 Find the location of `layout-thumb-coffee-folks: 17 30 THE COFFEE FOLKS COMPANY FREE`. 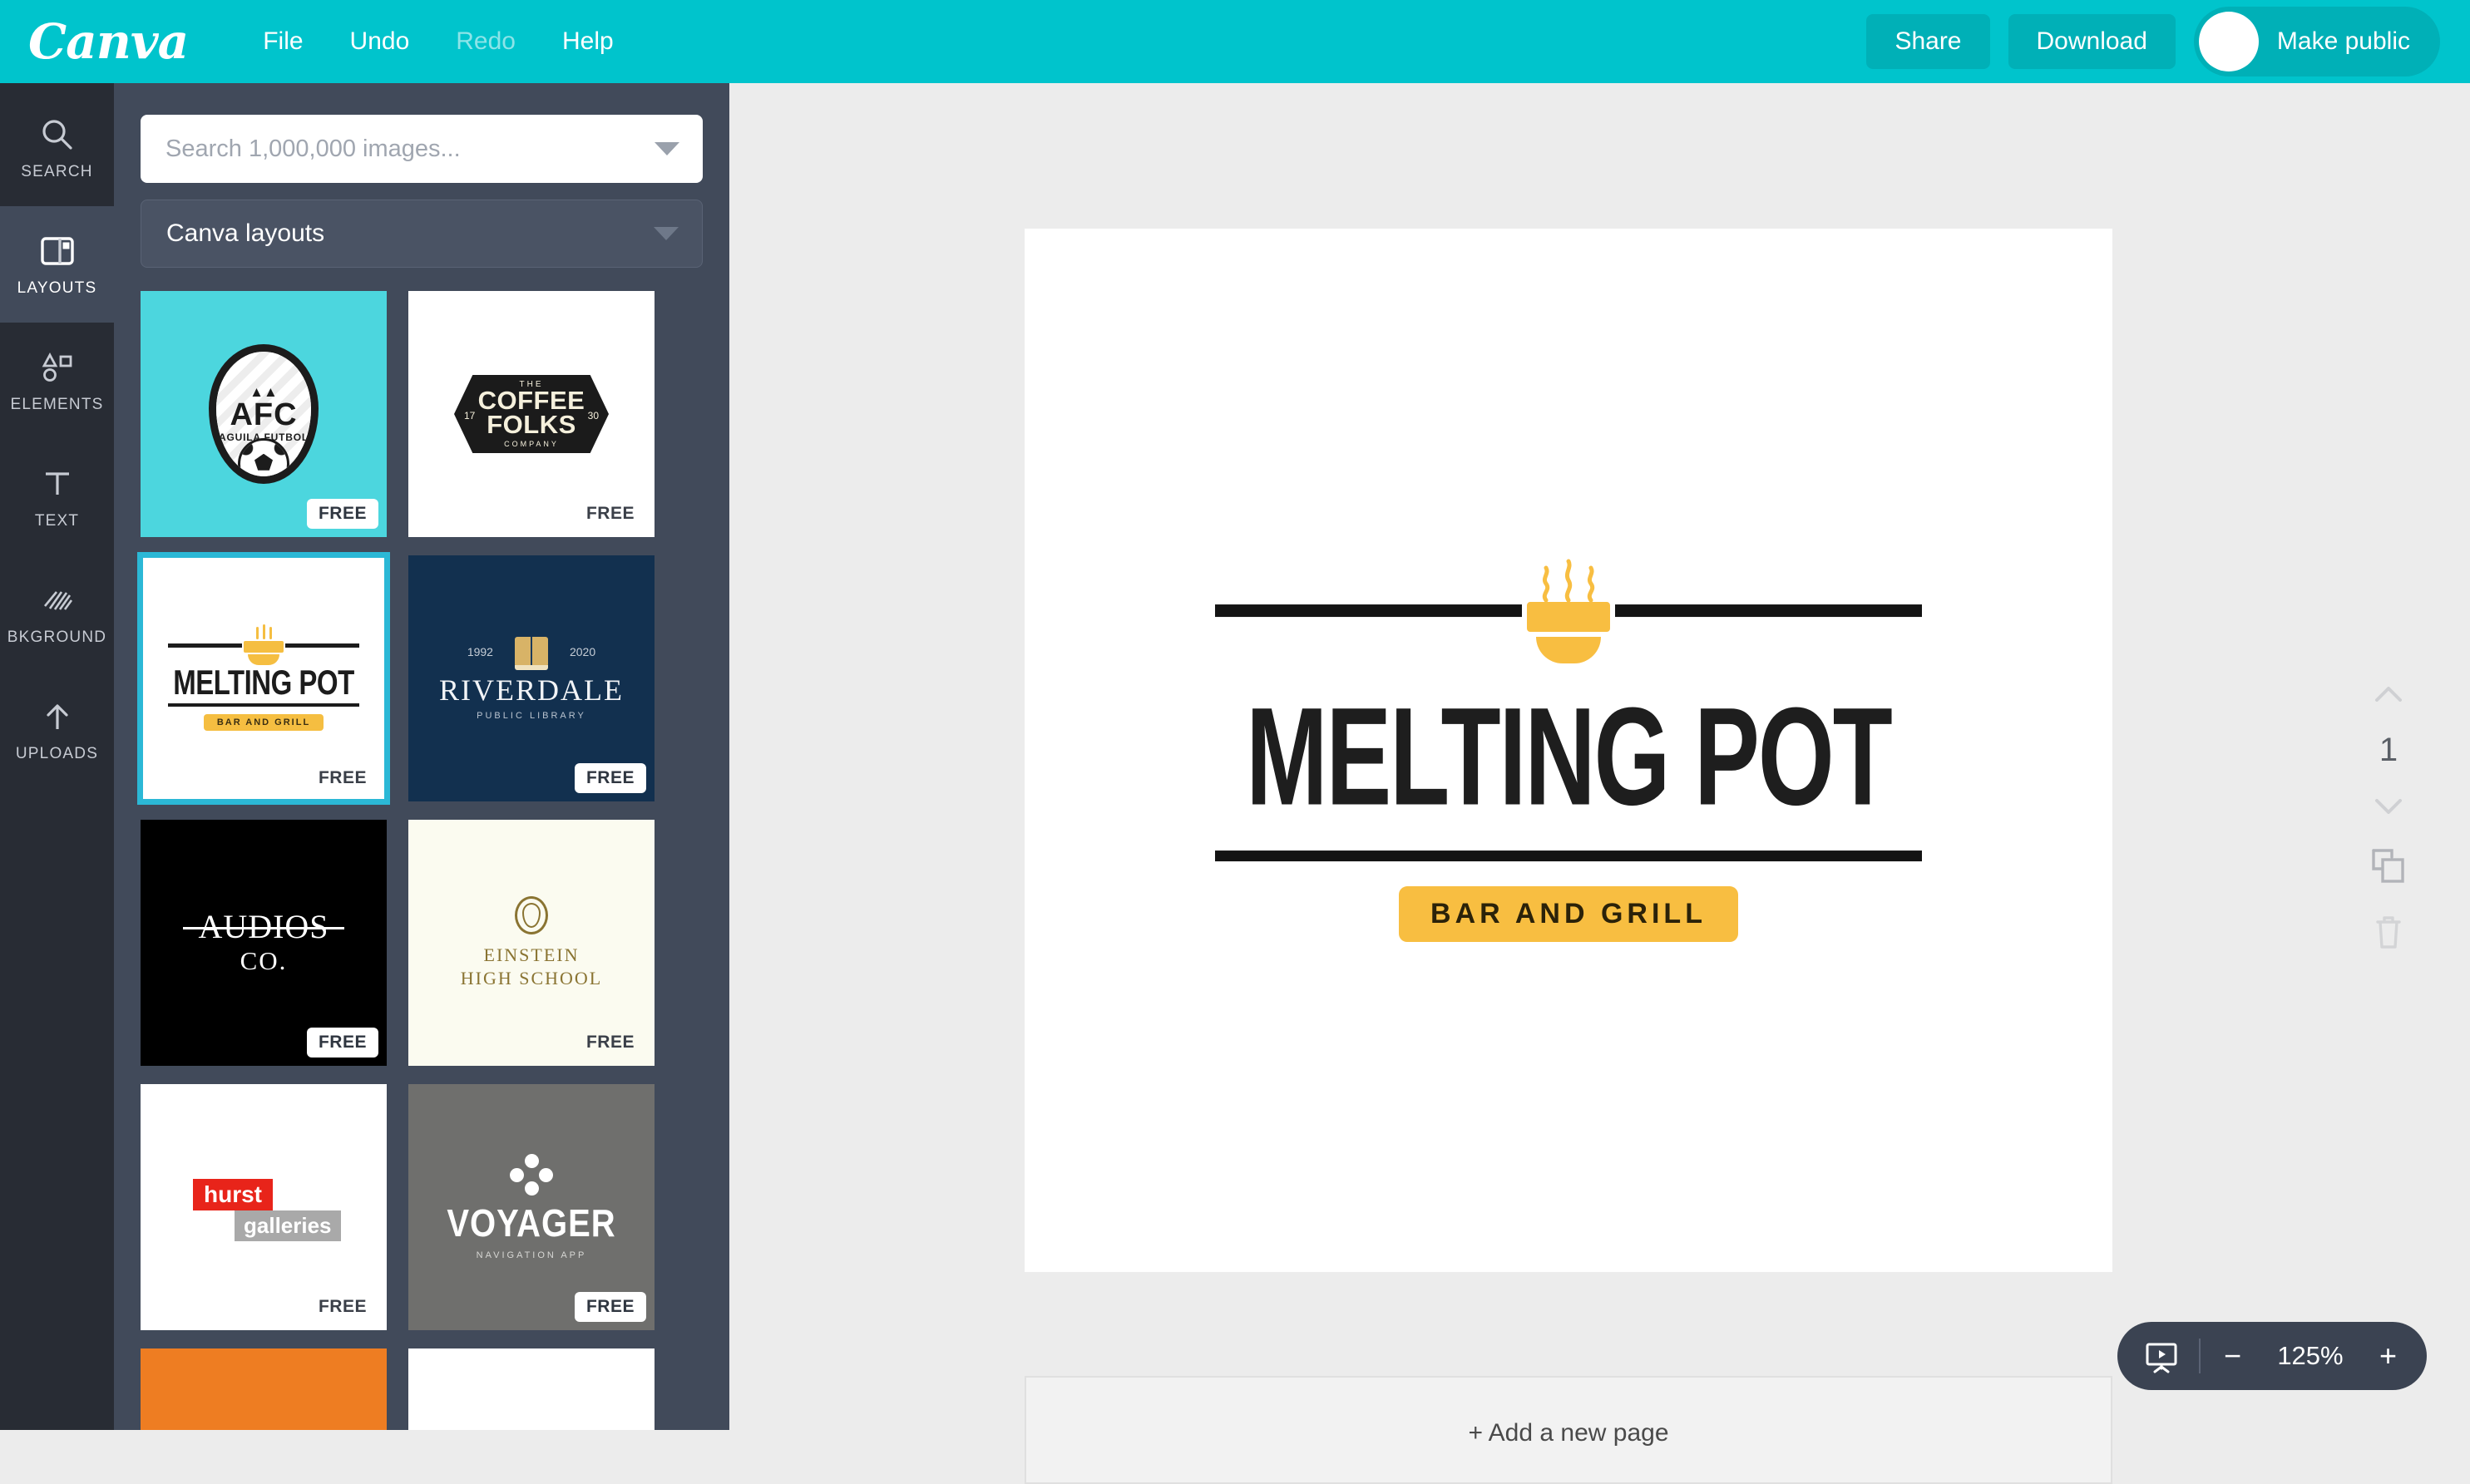

layout-thumb-coffee-folks: 17 30 THE COFFEE FOLKS COMPANY FREE is located at coordinates (531, 414).